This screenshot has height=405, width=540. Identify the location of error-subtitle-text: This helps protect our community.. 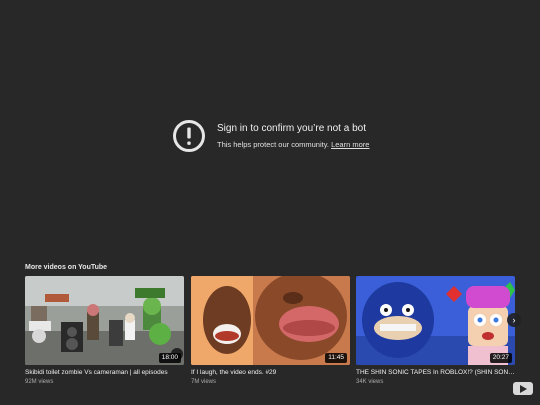
(273, 144).